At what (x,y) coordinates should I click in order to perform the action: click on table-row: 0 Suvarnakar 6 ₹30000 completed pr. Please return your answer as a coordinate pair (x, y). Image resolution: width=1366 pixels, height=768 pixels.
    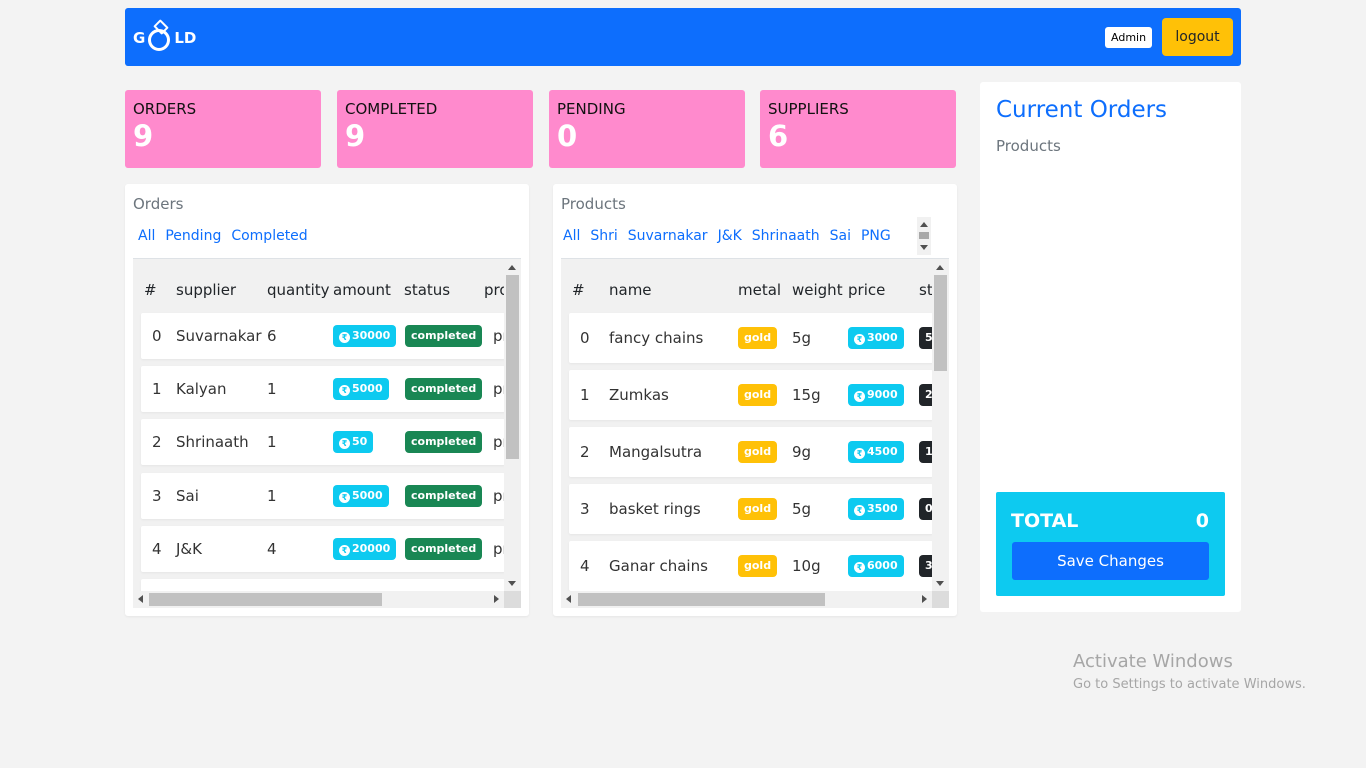
    Looking at the image, I should click on (323, 336).